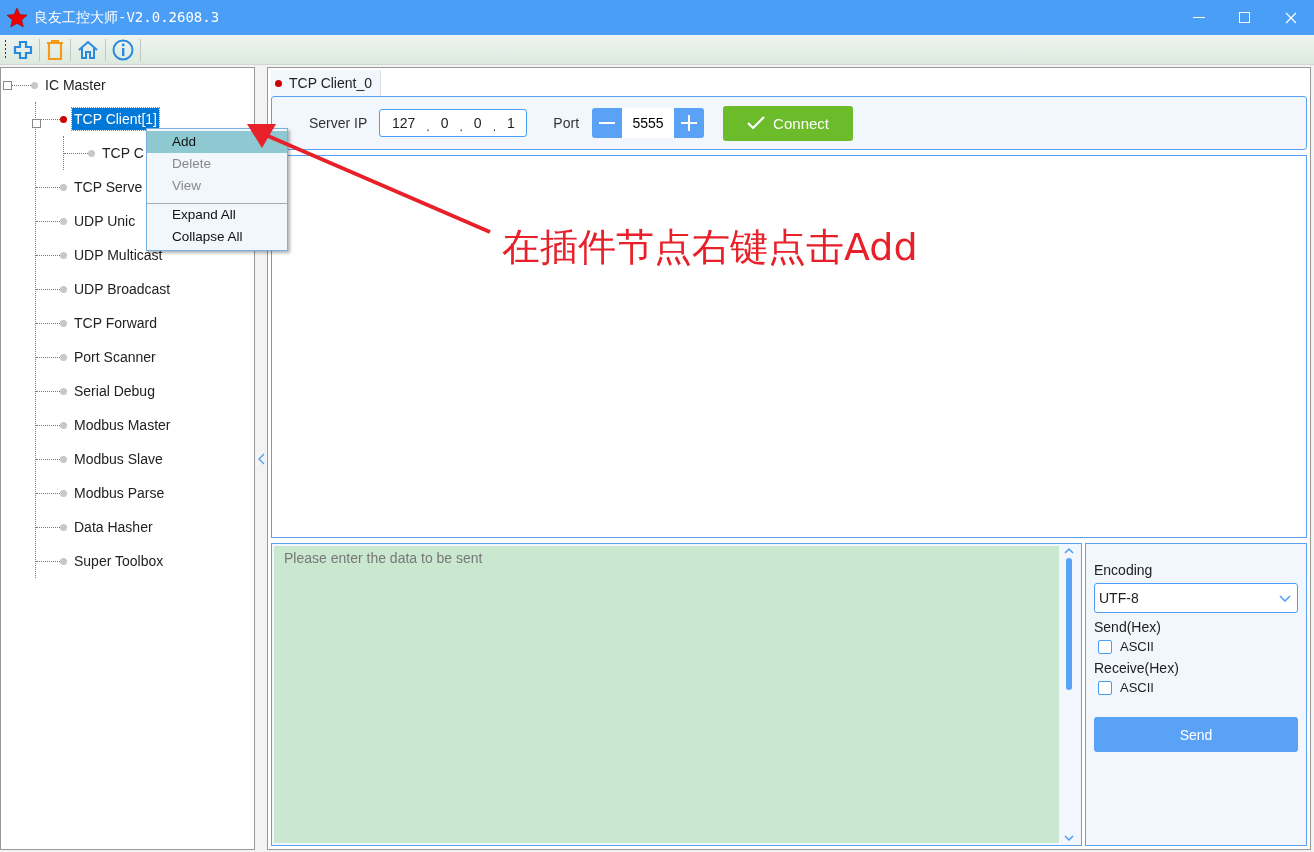  Describe the element at coordinates (217, 214) in the screenshot. I see `menu-item: Expand All` at that location.